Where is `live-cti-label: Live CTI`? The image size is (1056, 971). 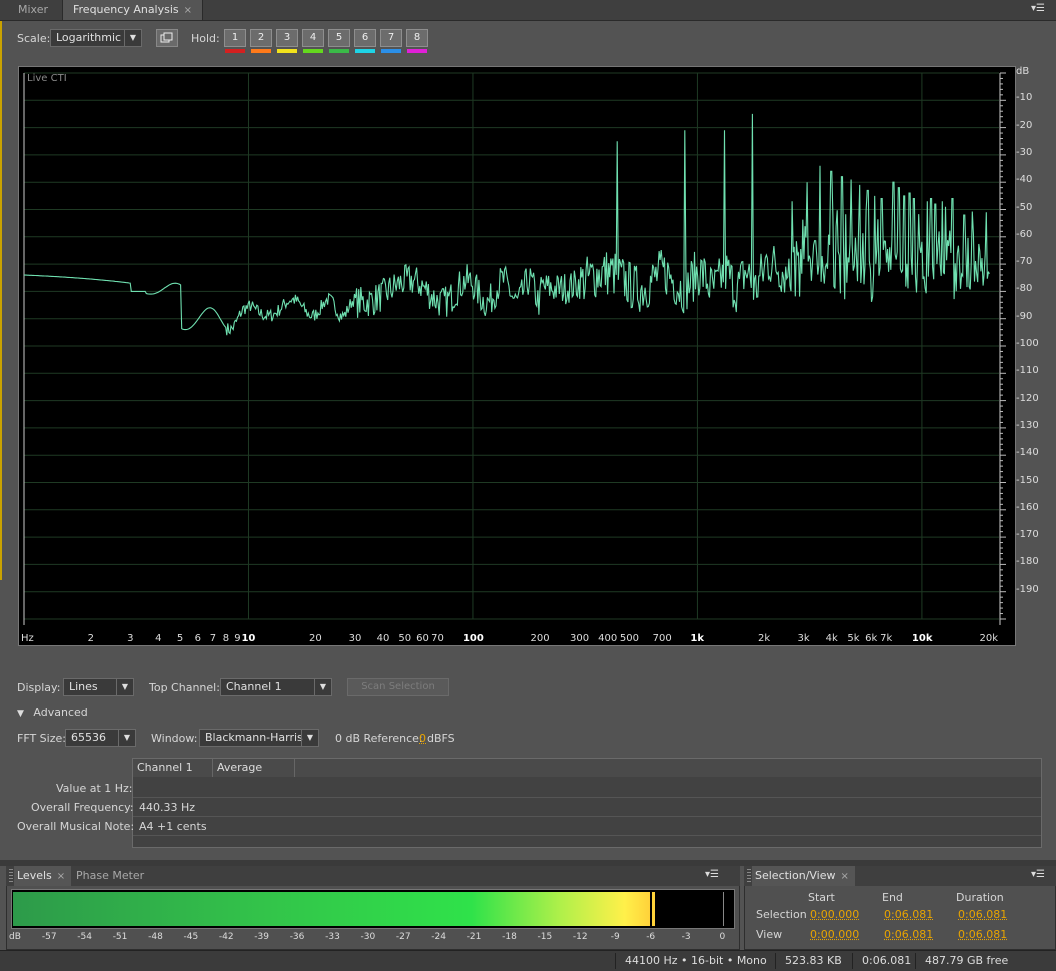 live-cti-label: Live CTI is located at coordinates (47, 78).